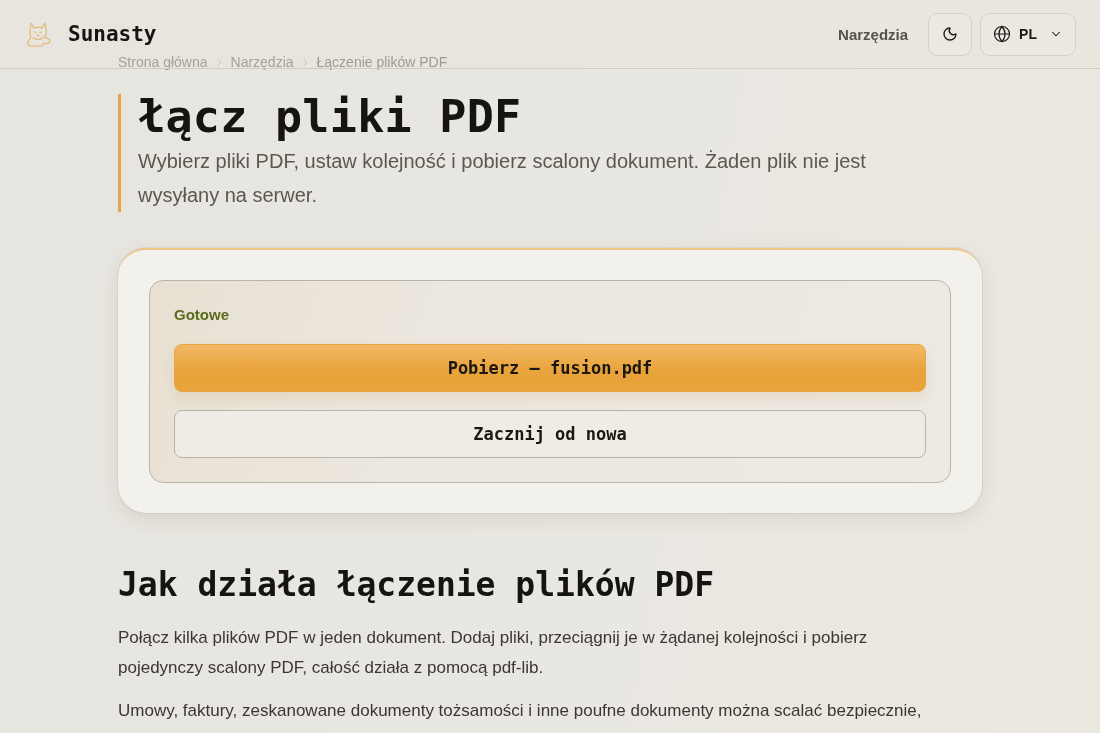 The width and height of the screenshot is (1100, 733). I want to click on download-button: Pobierz — fusion.pdf, so click(550, 368).